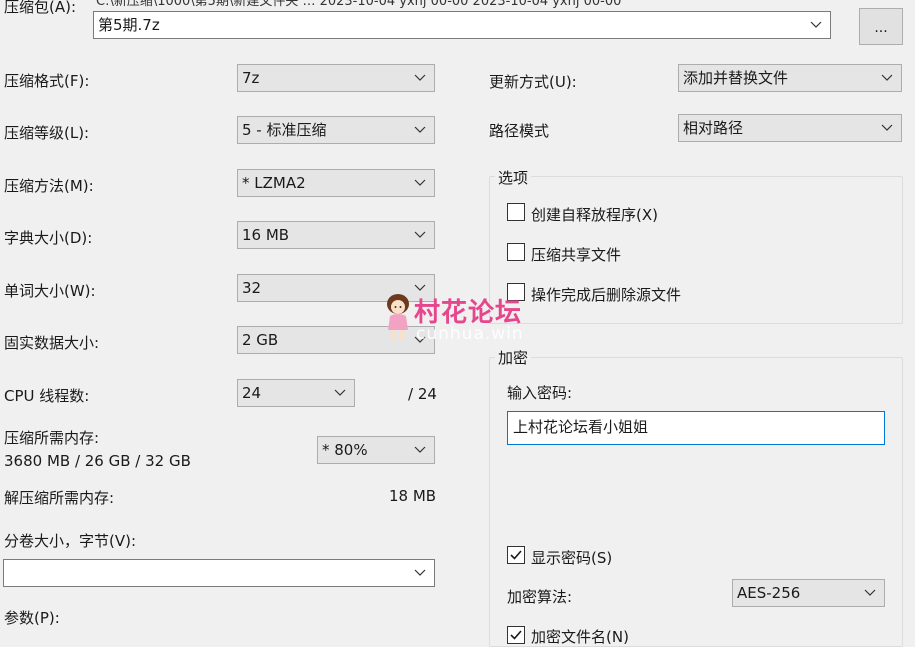 The height and width of the screenshot is (647, 915). What do you see at coordinates (47, 396) in the screenshot?
I see `threads-label: CPU 线程数:` at bounding box center [47, 396].